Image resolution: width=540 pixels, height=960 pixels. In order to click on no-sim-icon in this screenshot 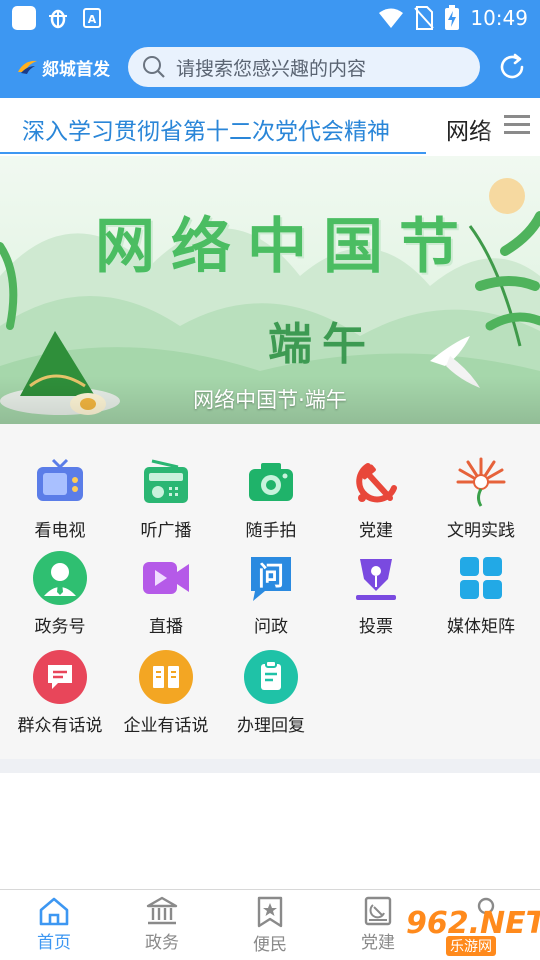, I will do `click(424, 18)`.